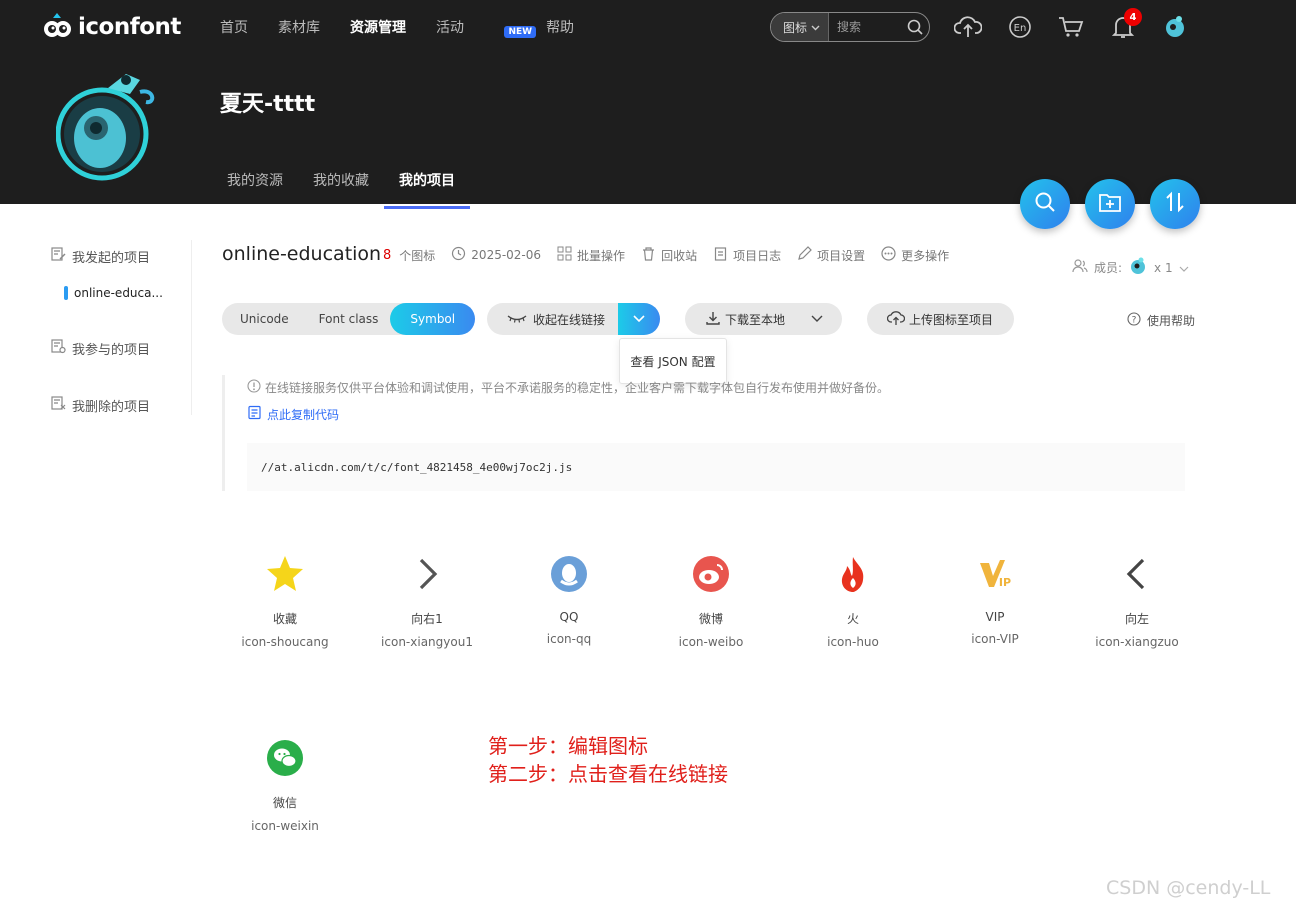 The image size is (1296, 910). I want to click on main-nav: 首页 素材库 资源管理 活动 NEW 帮助, so click(397, 27).